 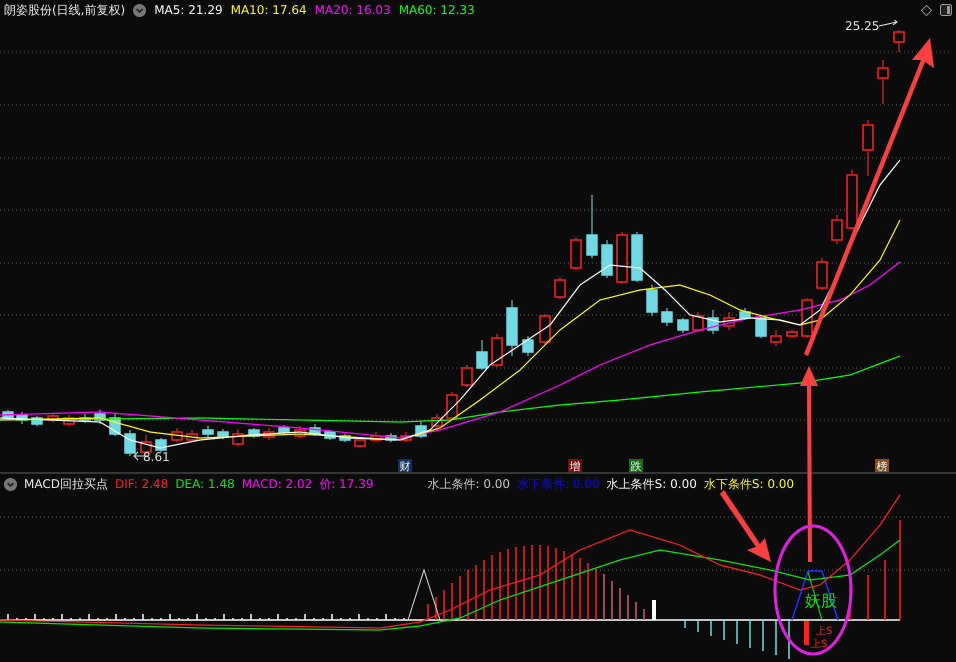 I want to click on event-marker: 财, so click(x=405, y=466).